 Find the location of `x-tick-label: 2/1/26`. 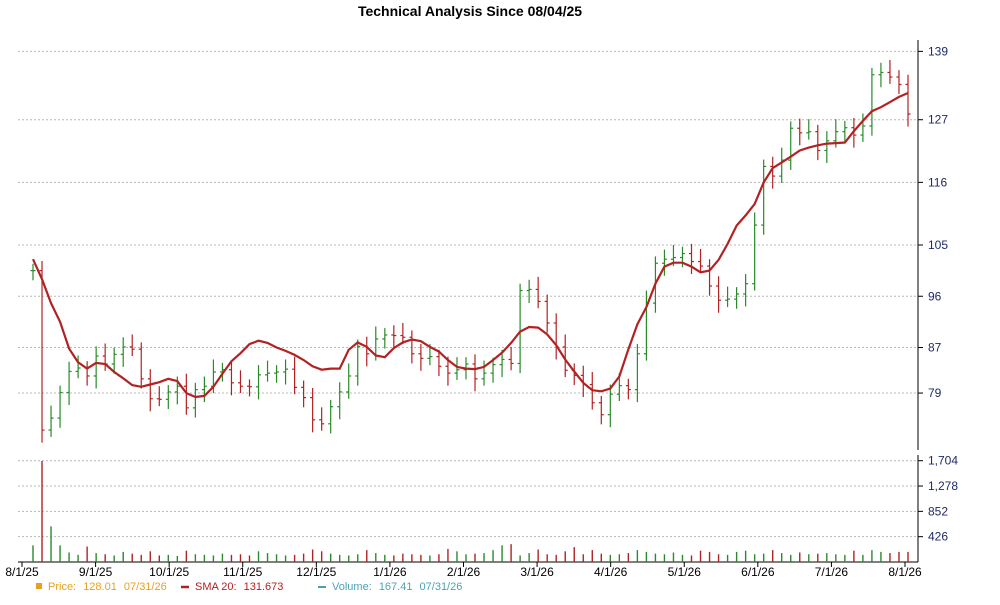

x-tick-label: 2/1/26 is located at coordinates (464, 572).